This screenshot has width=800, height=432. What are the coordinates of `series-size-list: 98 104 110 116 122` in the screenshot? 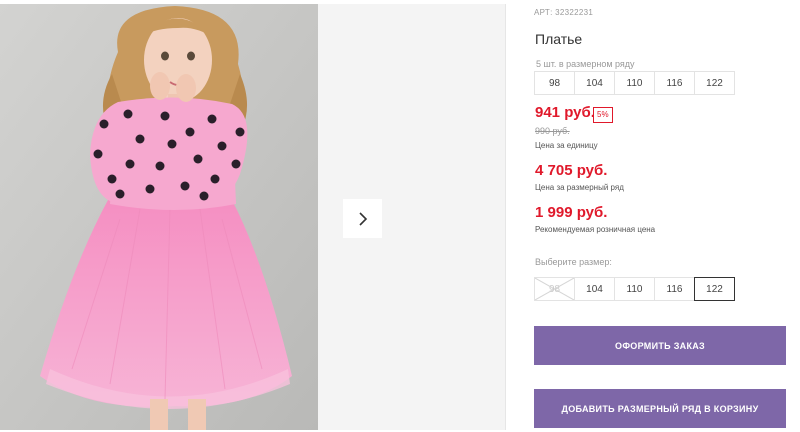 It's located at (634, 83).